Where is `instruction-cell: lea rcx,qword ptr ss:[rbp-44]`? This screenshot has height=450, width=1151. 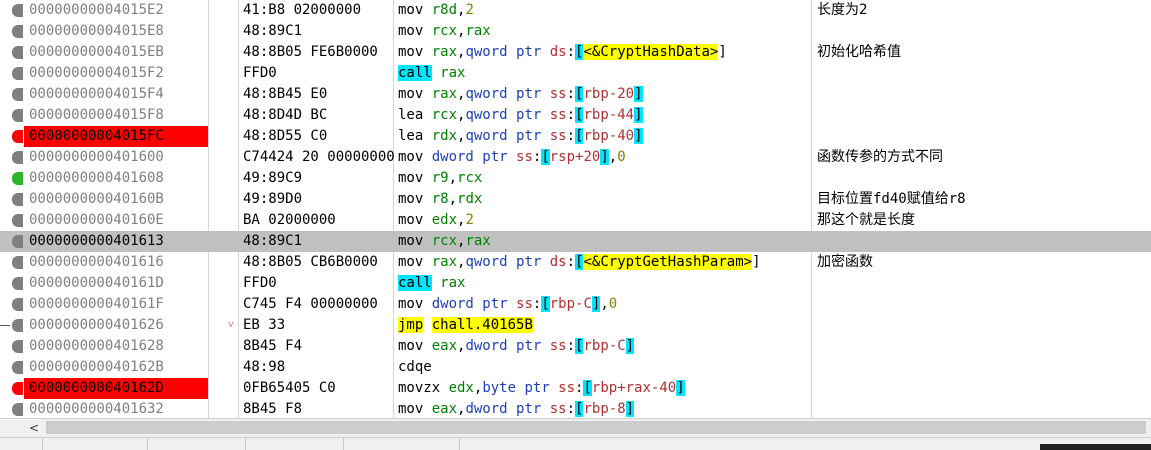 instruction-cell: lea rcx,qword ptr ss:[rbp-44] is located at coordinates (520, 115).